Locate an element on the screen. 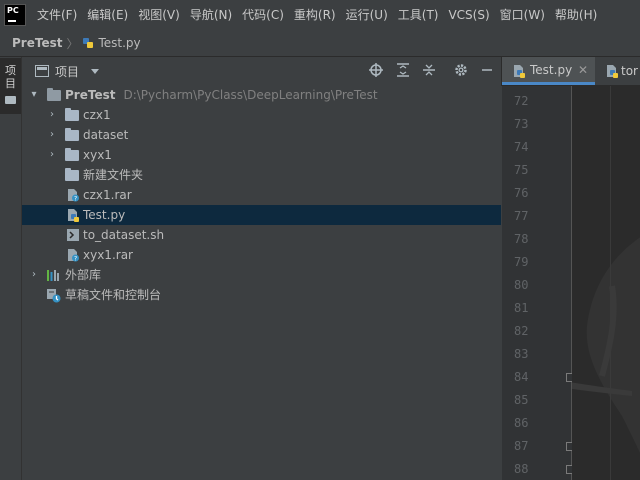  chevron-down-icon is located at coordinates (95, 71).